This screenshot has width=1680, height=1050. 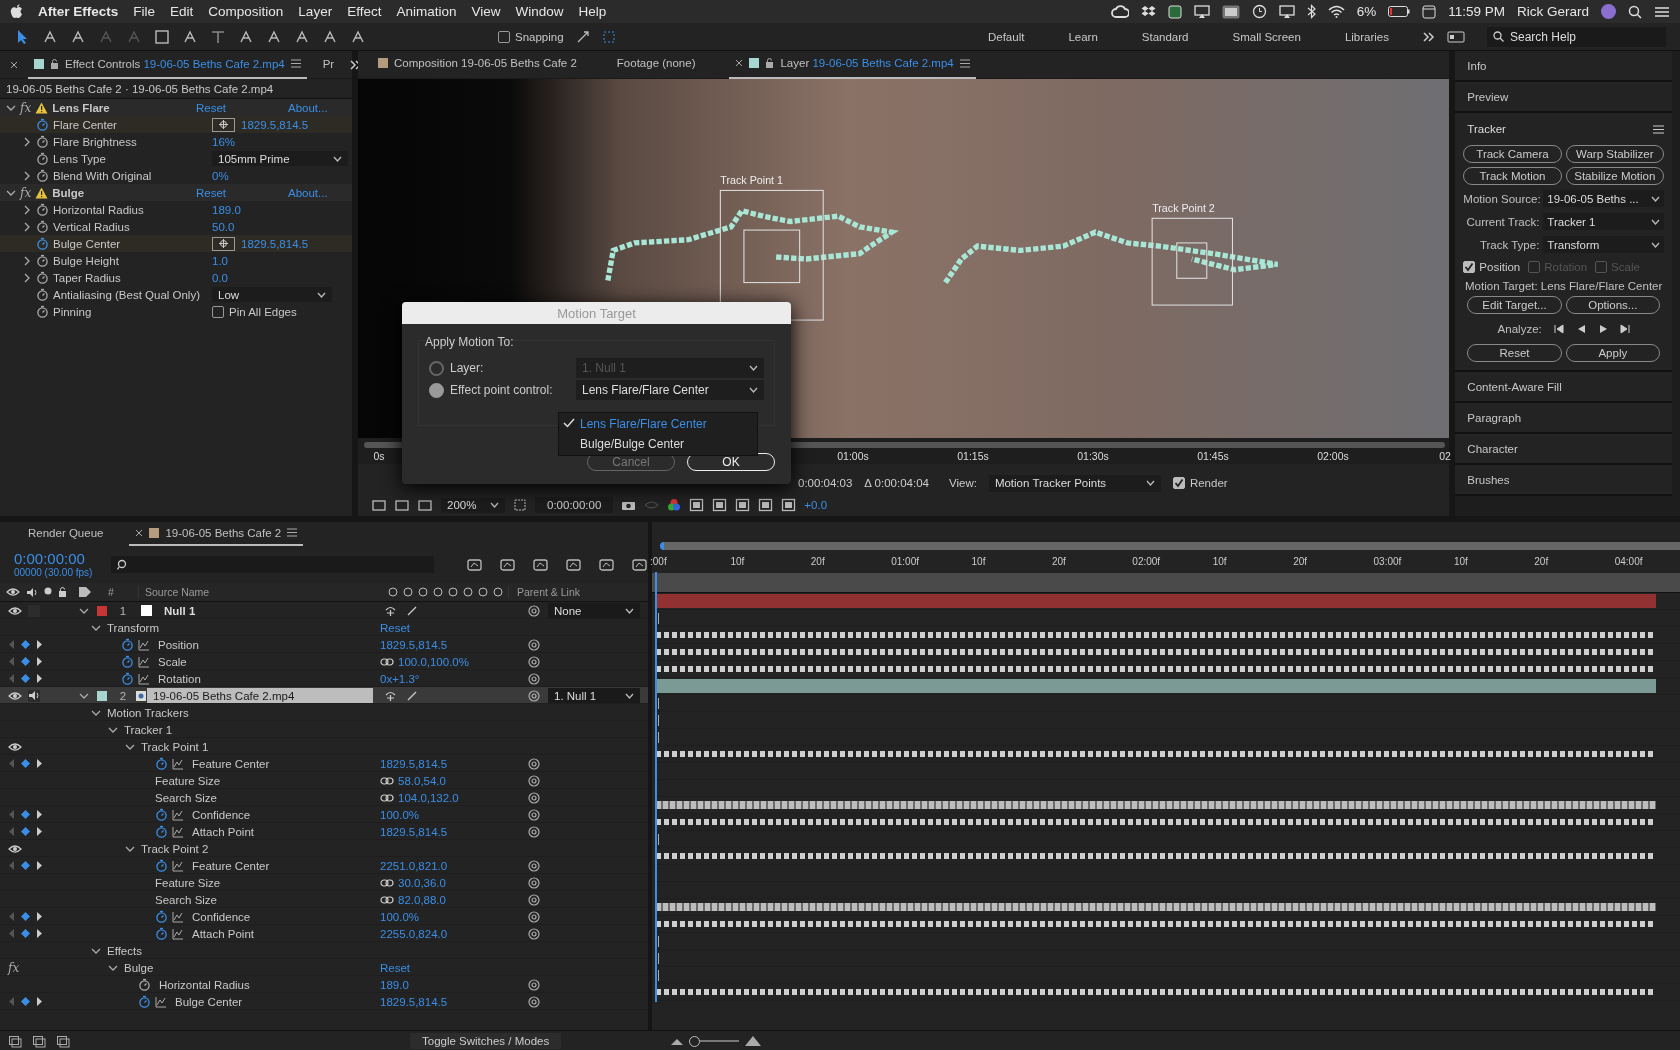 I want to click on property-group: Effects, so click(x=124, y=950).